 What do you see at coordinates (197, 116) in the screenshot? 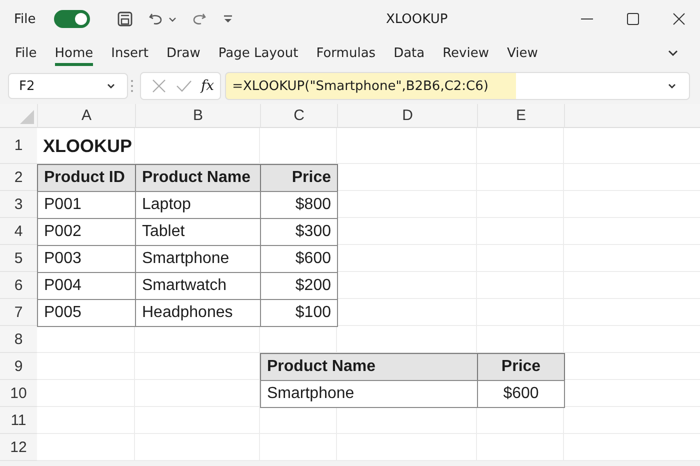
I see `column-header: B` at bounding box center [197, 116].